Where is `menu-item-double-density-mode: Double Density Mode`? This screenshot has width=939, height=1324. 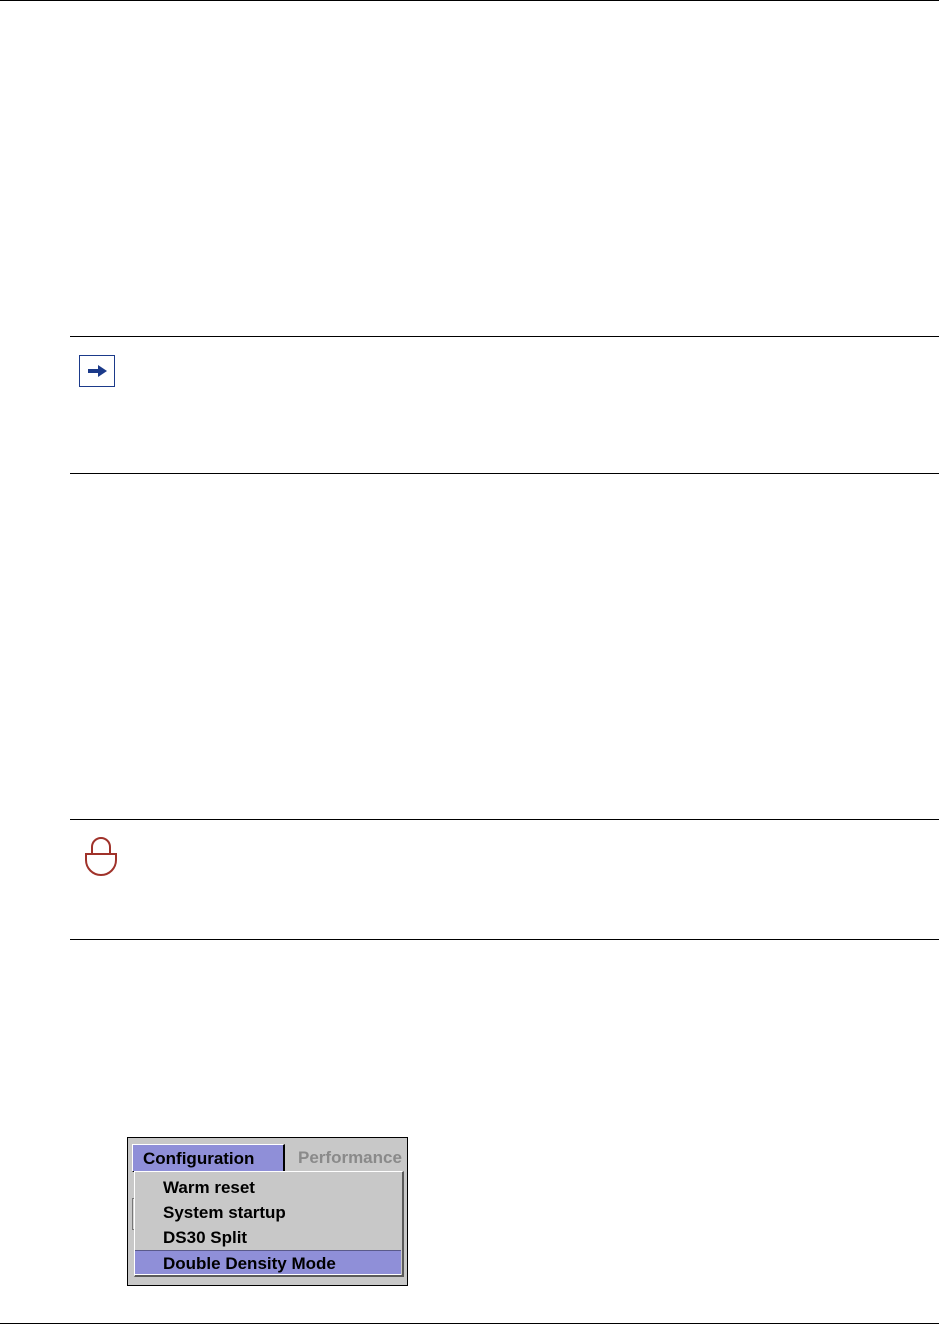 menu-item-double-density-mode: Double Density Mode is located at coordinates (268, 1262).